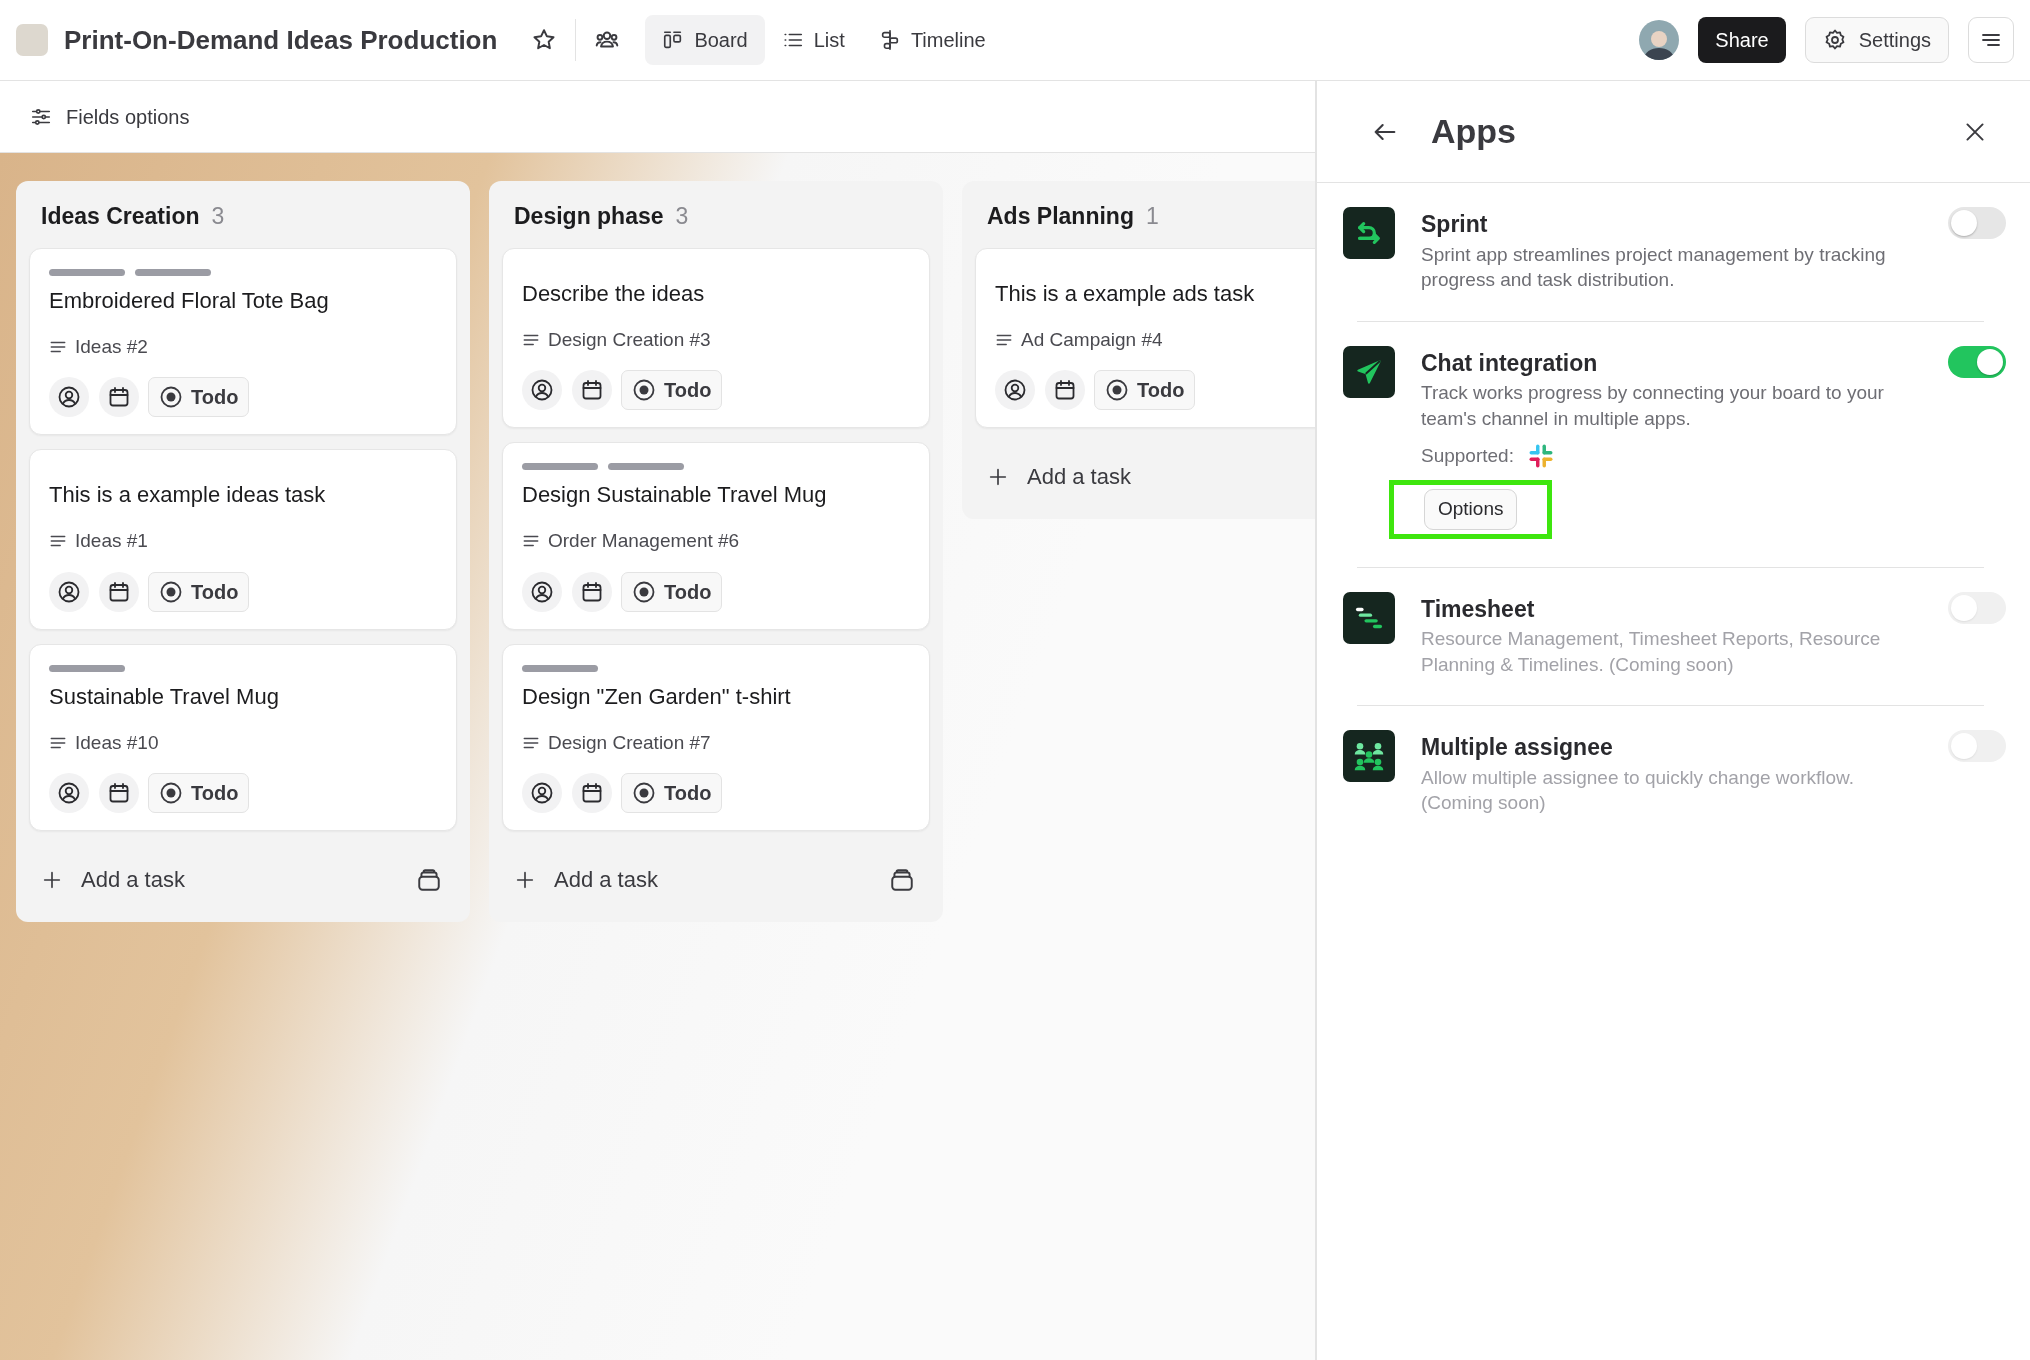  What do you see at coordinates (120, 216) in the screenshot?
I see `column-title: Ideas Creation` at bounding box center [120, 216].